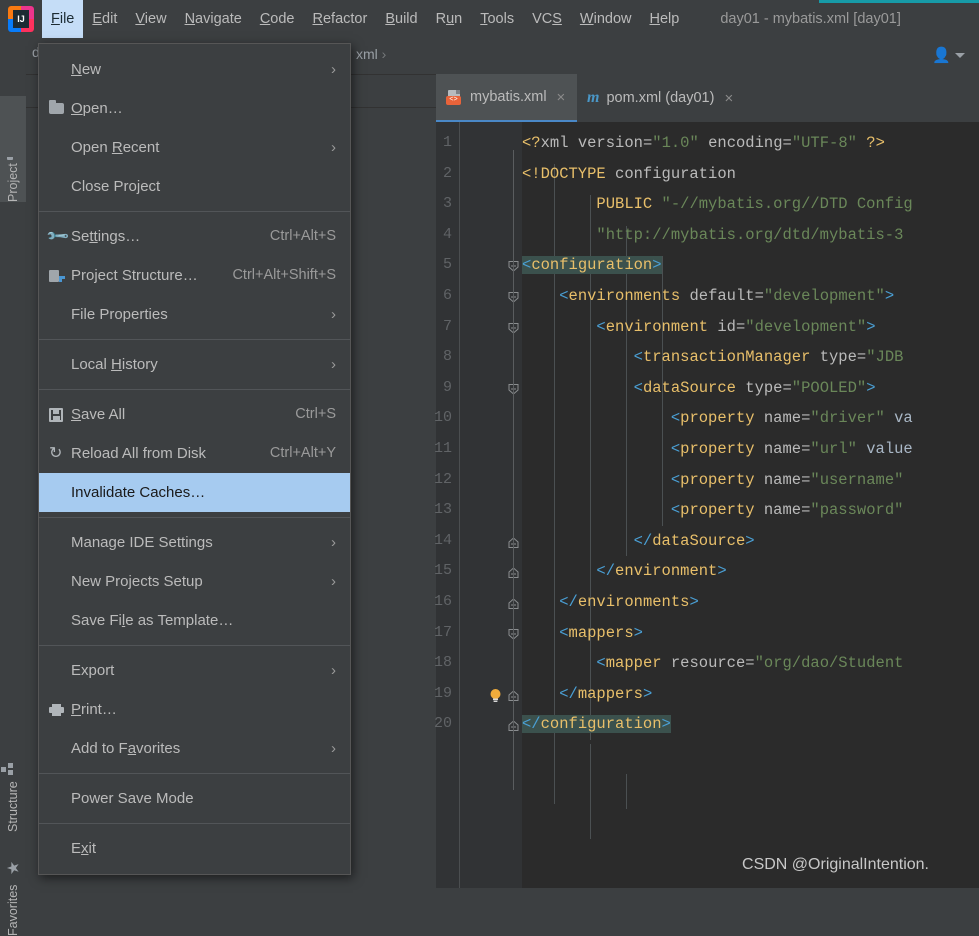 Image resolution: width=979 pixels, height=936 pixels. What do you see at coordinates (513, 470) in the screenshot?
I see `fold-region-line` at bounding box center [513, 470].